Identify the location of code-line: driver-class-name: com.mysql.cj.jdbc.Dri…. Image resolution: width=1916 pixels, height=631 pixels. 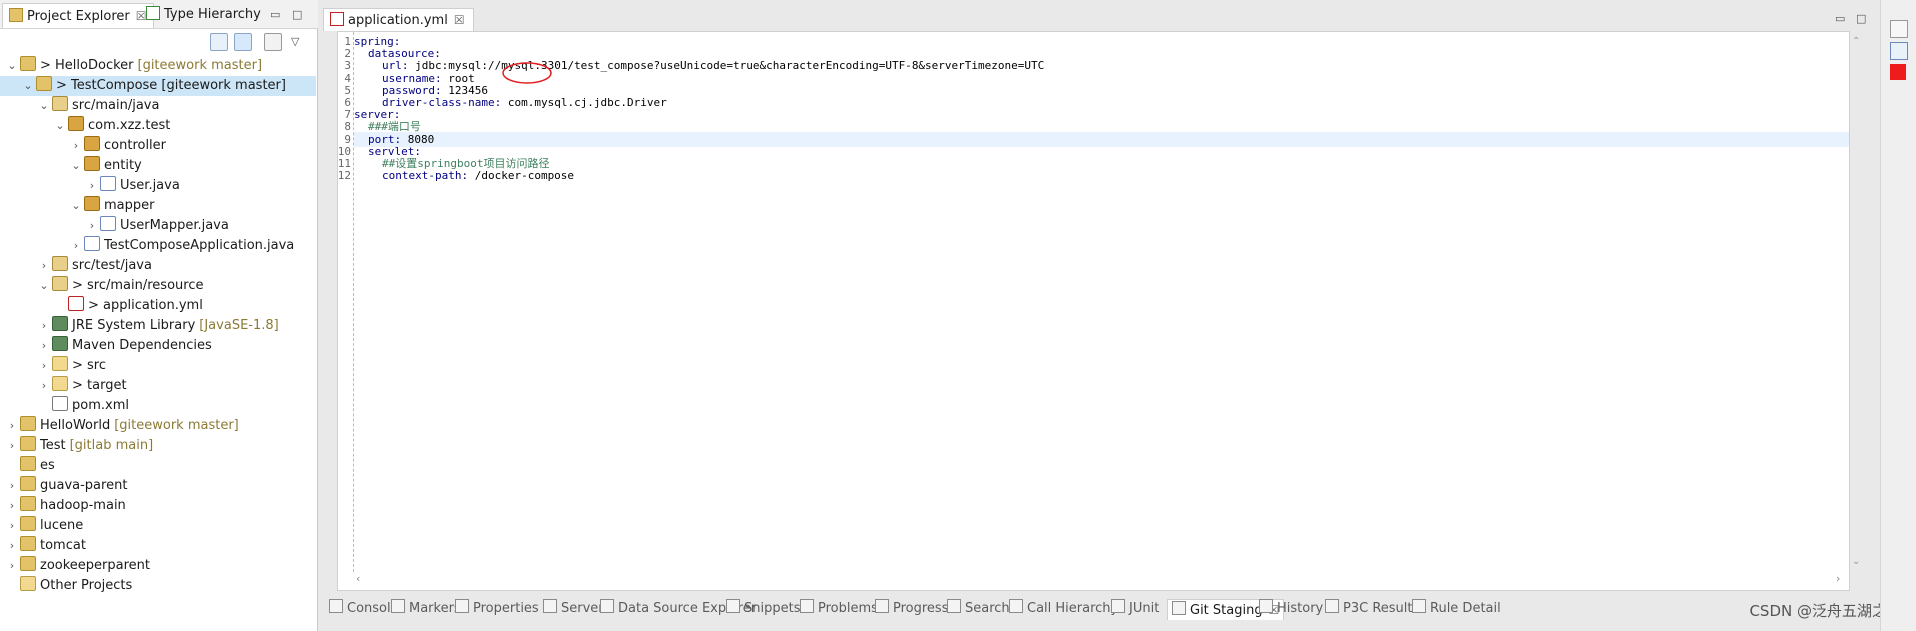
(524, 102).